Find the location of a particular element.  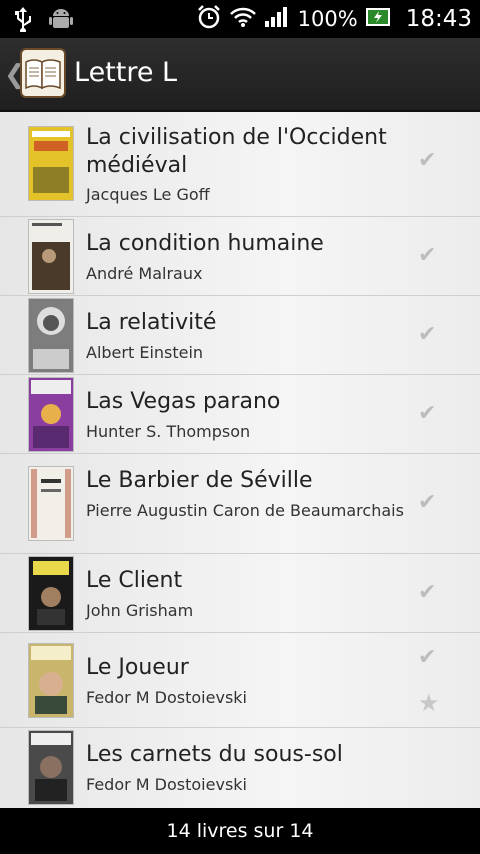

list-item: La condition humaine André Malraux ✔ is located at coordinates (240, 256).